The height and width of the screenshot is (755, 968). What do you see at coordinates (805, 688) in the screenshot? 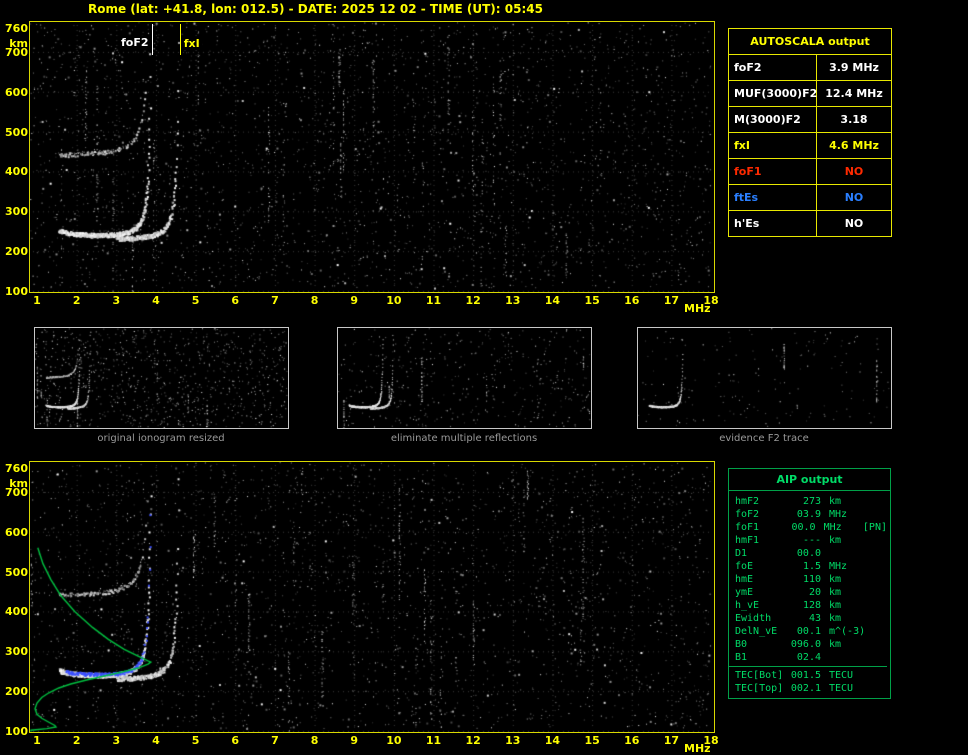
I see `aip-tec-value: 002.1` at bounding box center [805, 688].